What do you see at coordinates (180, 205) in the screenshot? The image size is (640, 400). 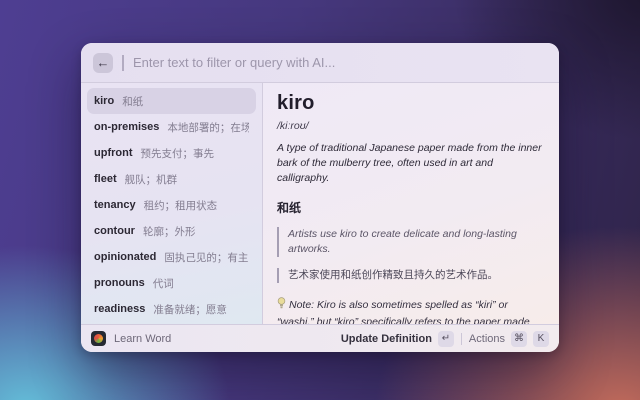 I see `list-item-translation: 租约；租用状态` at bounding box center [180, 205].